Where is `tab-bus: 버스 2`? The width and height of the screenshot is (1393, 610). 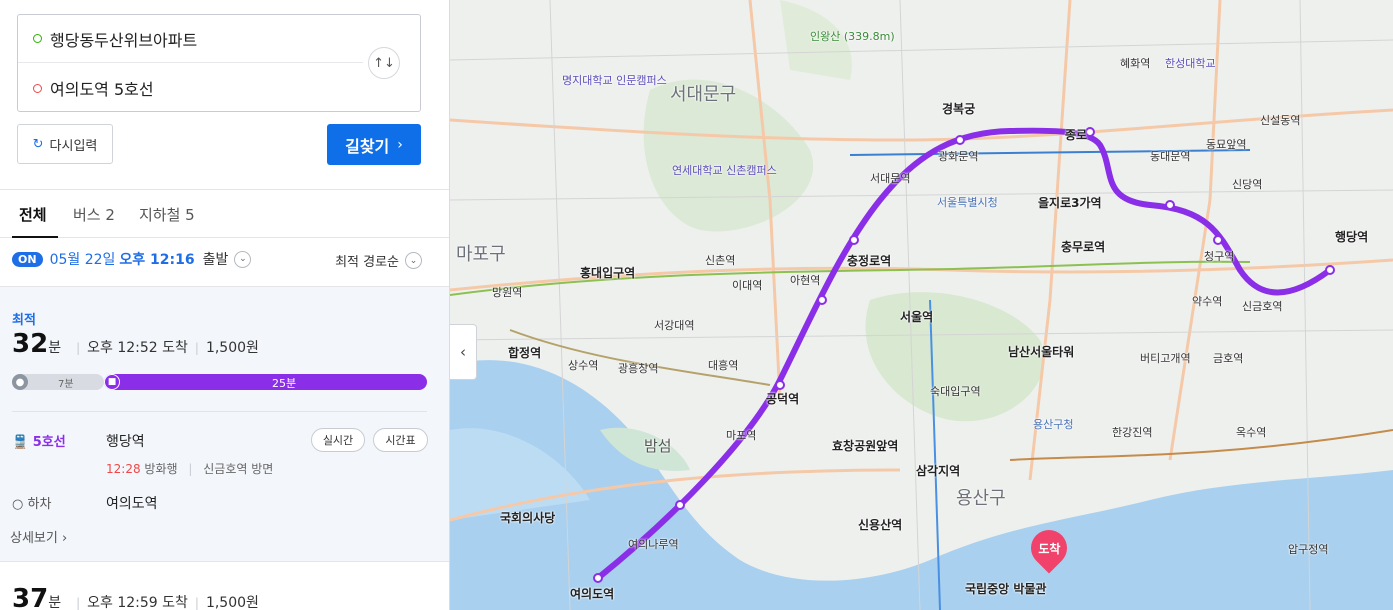 tab-bus: 버스 2 is located at coordinates (94, 214).